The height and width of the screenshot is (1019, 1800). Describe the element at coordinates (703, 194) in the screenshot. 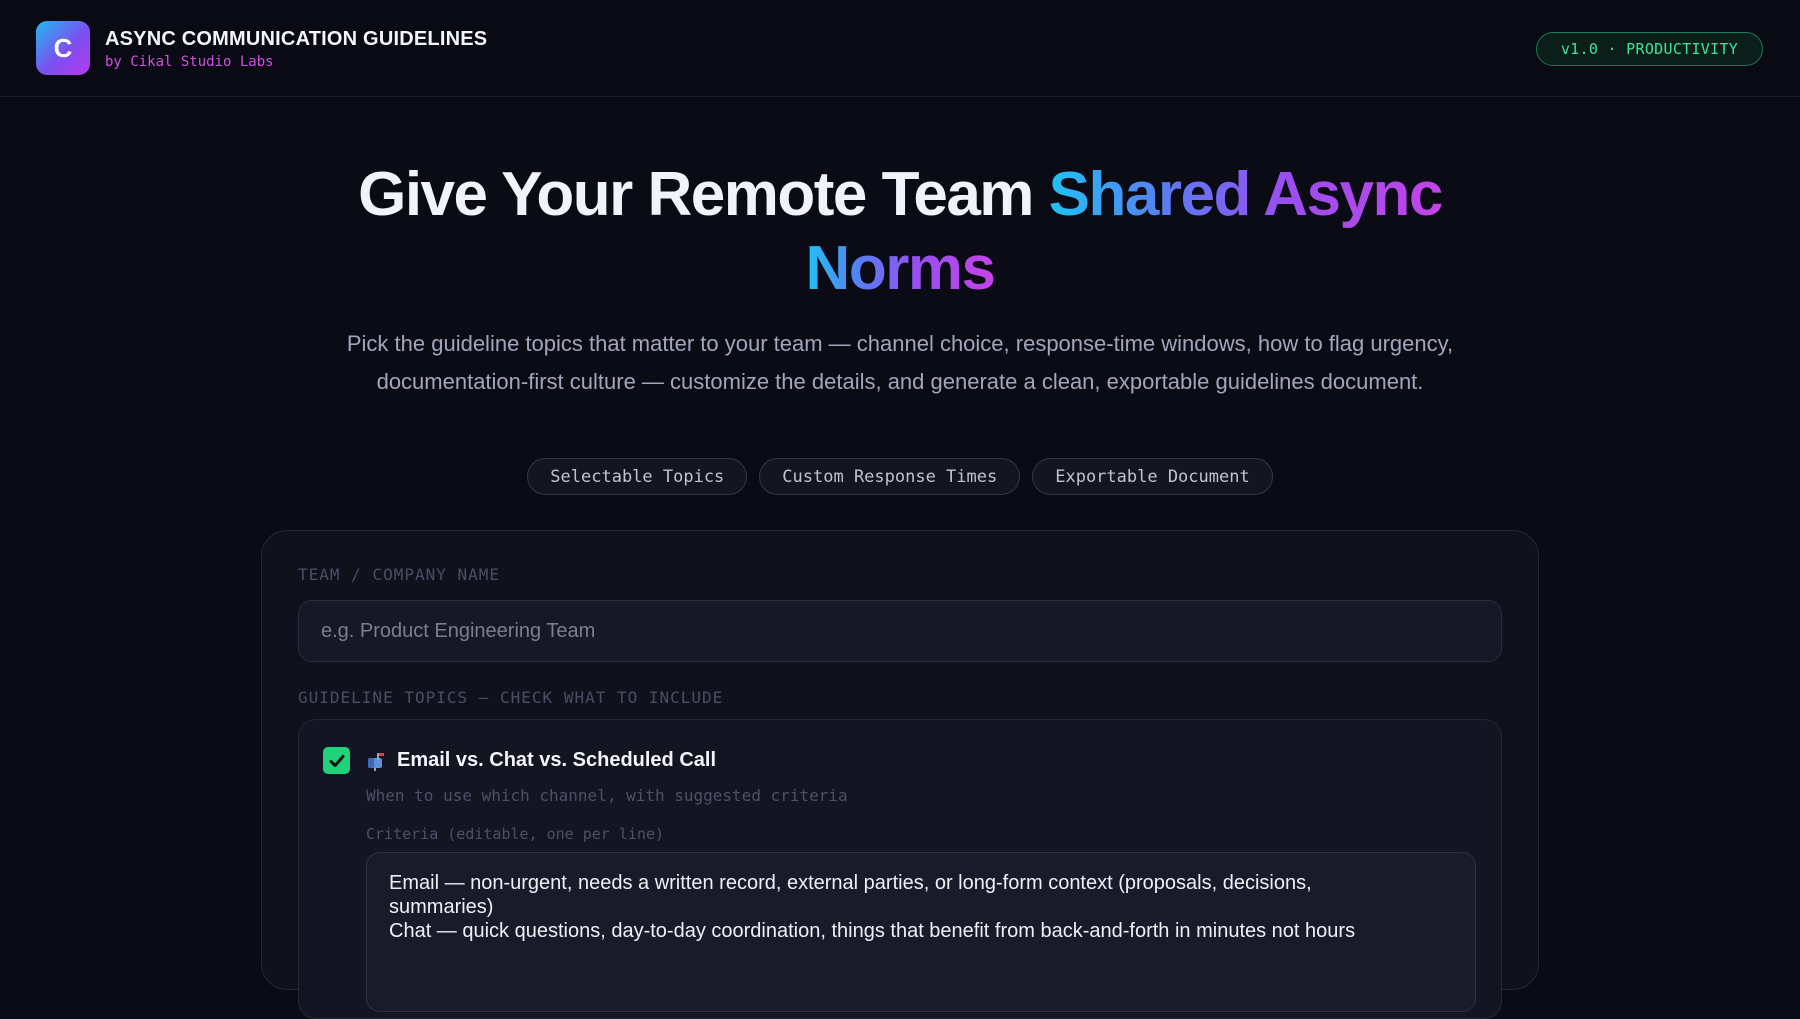

I see `hero-title-plain: Give Your Remote Team` at that location.